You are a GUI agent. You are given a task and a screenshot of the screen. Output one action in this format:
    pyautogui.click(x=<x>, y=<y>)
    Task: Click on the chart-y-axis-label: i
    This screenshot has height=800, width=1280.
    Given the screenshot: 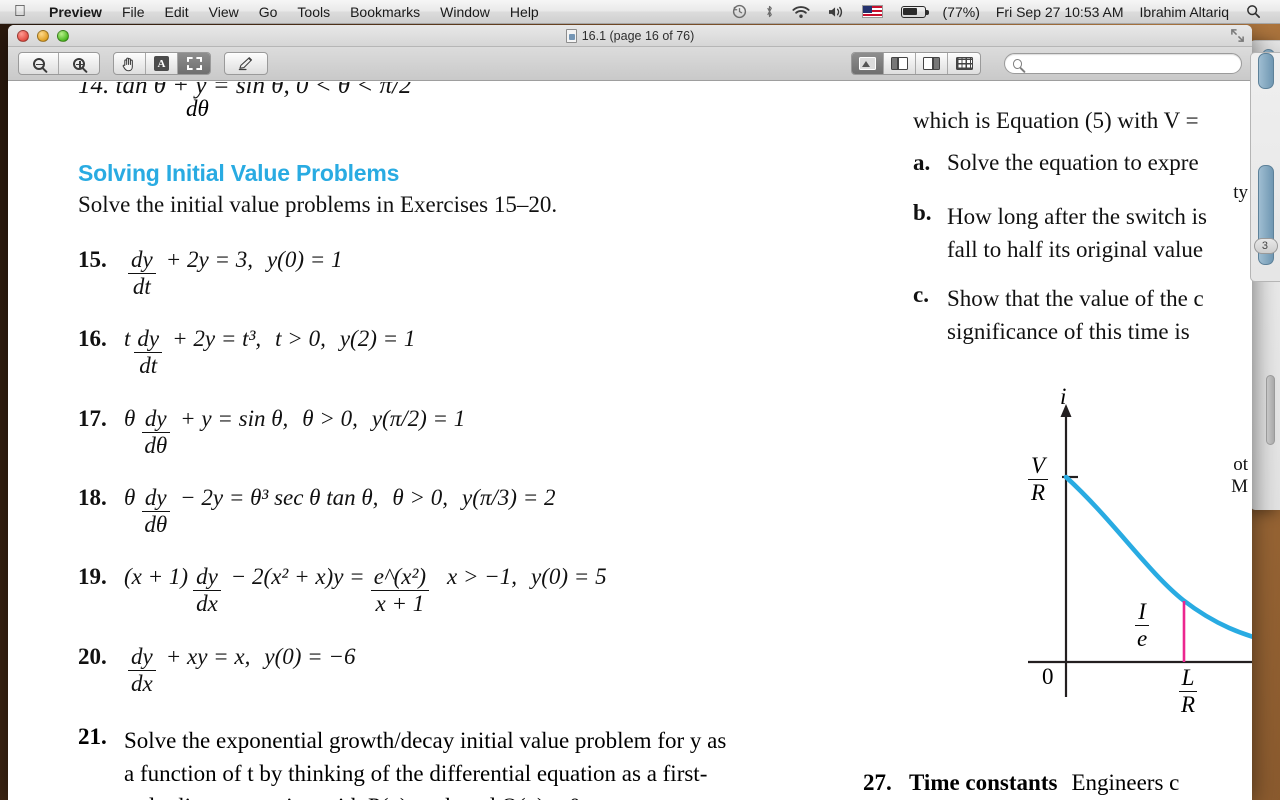 What is the action you would take?
    pyautogui.click(x=1063, y=396)
    